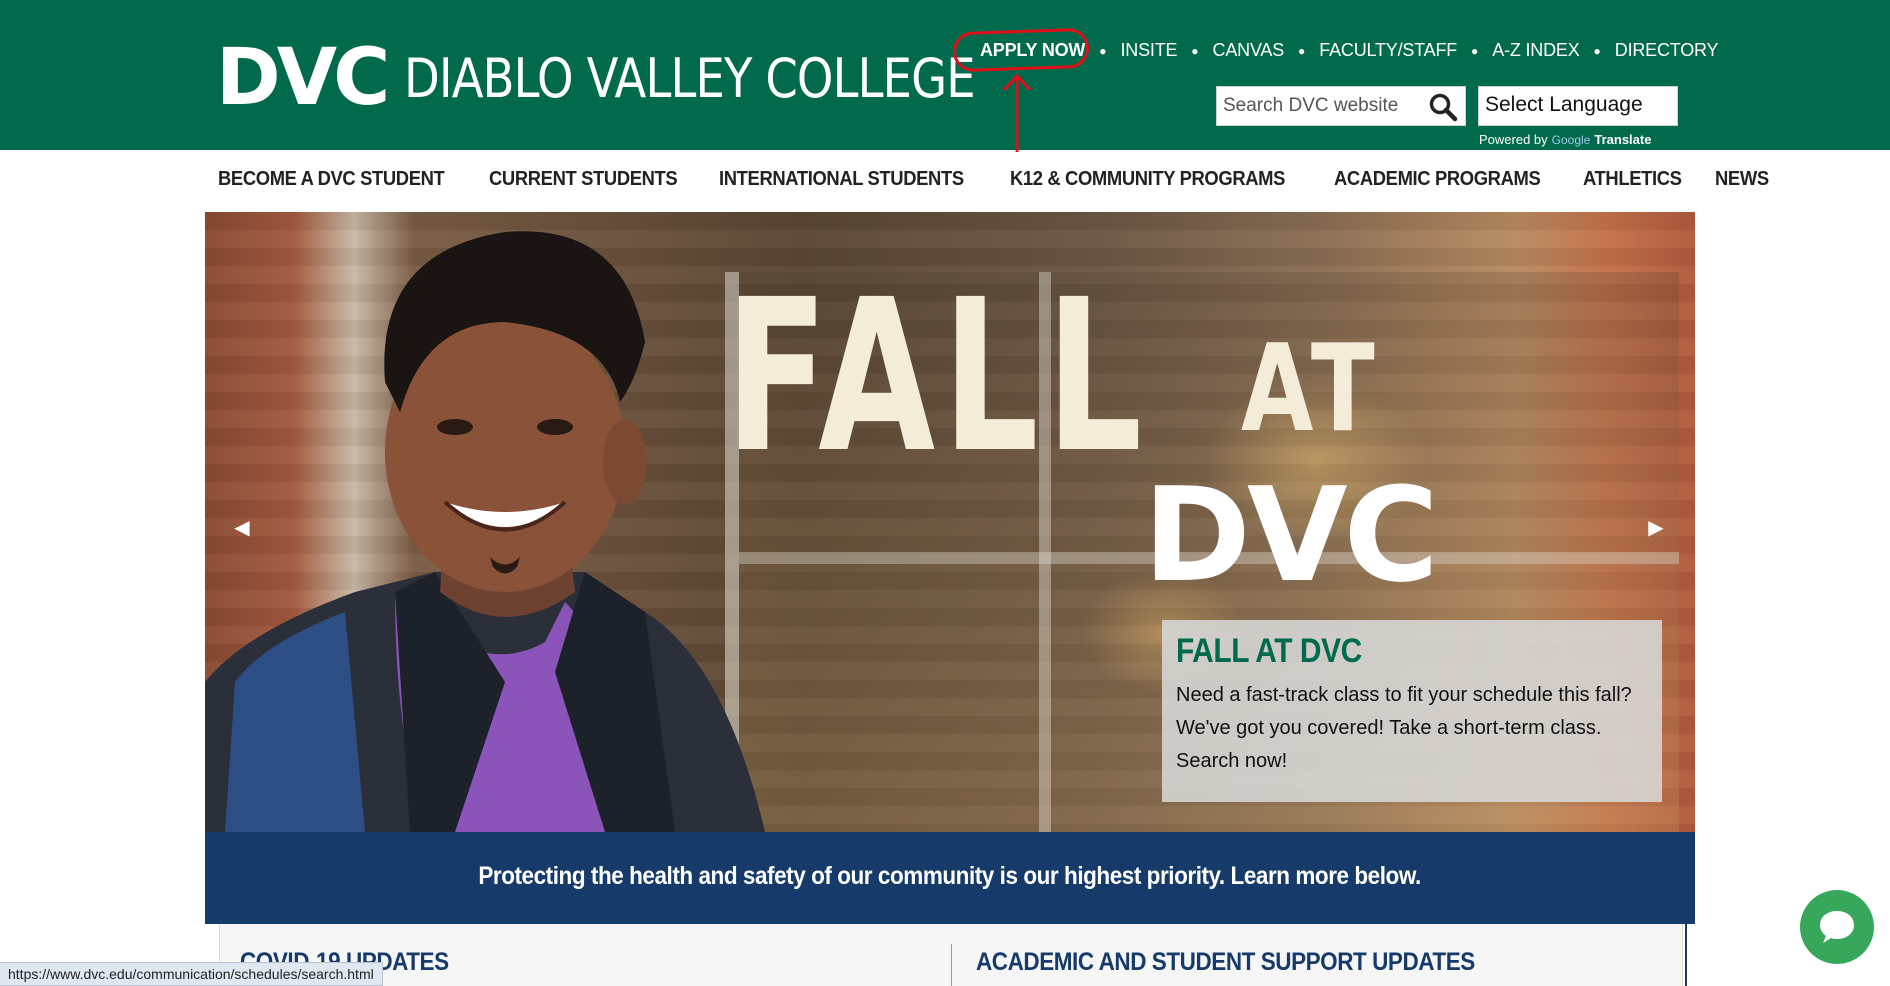 This screenshot has width=1890, height=986. Describe the element at coordinates (1742, 179) in the screenshot. I see `nav-news: NEWS` at that location.